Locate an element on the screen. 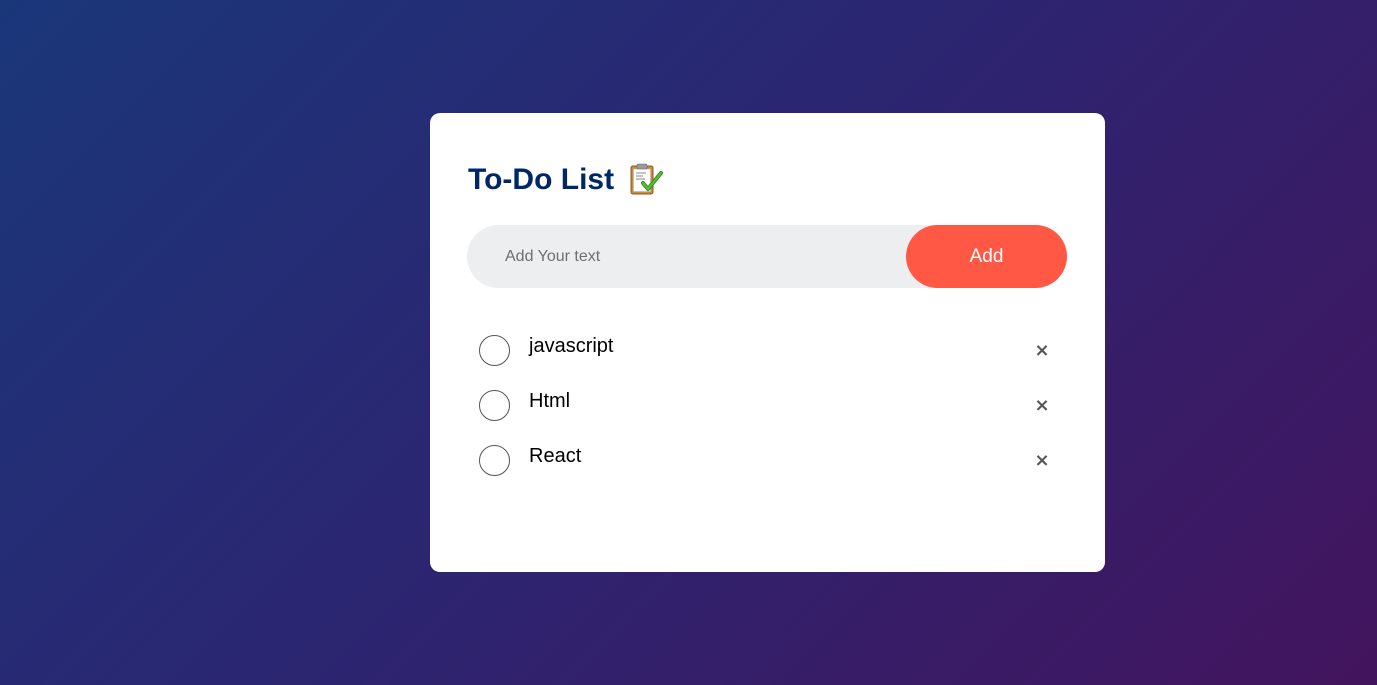  list-item: javascript × is located at coordinates (767, 353).